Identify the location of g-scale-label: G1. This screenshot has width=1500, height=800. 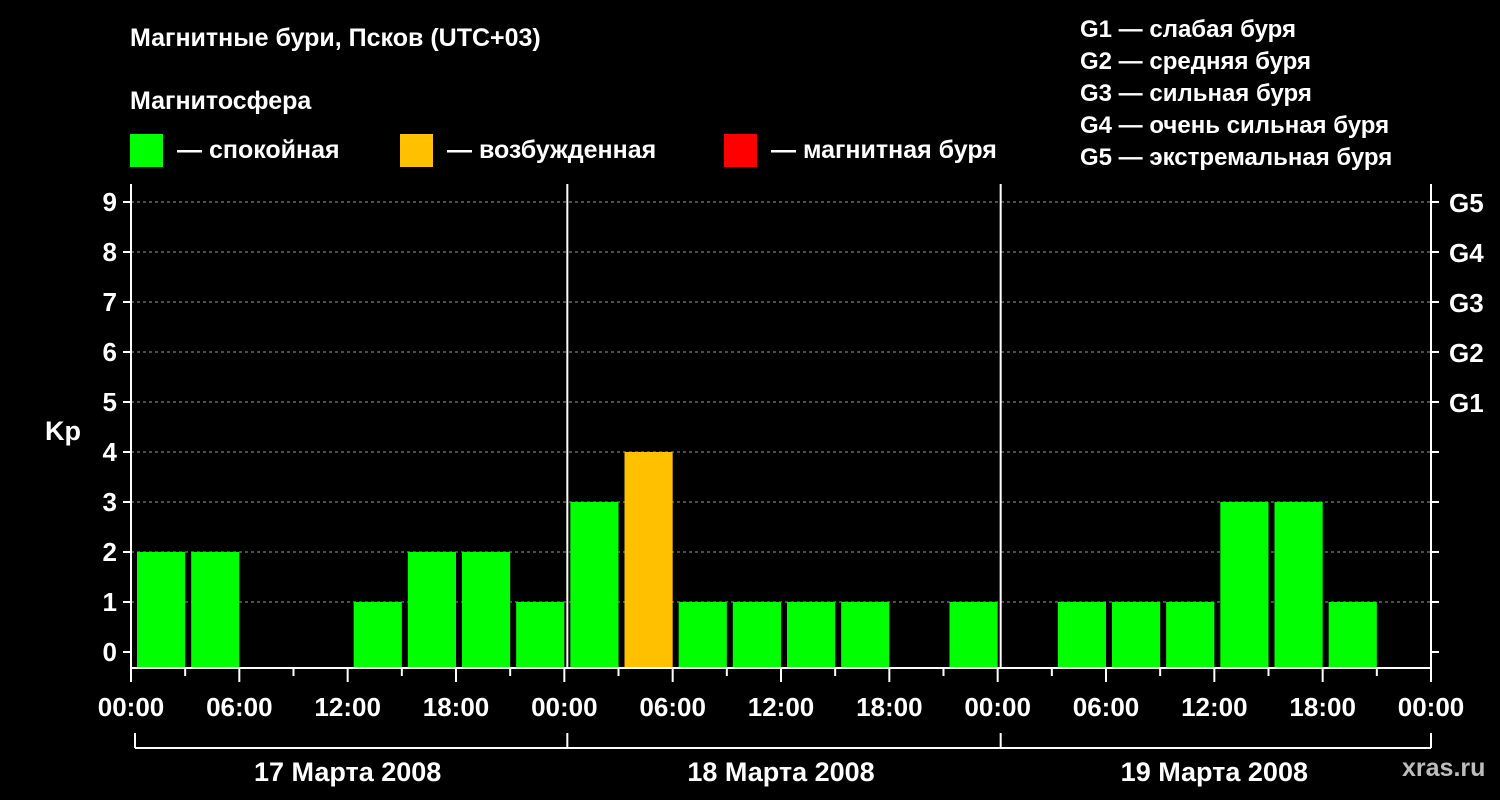
(1466, 403).